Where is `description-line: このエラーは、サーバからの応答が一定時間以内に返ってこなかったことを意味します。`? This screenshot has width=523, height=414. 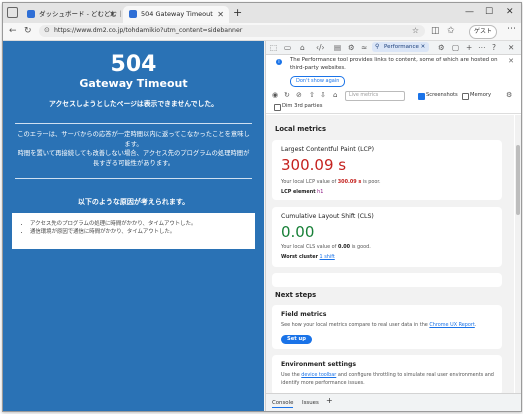
description-line: このエラーは、サーバからの応答が一定時間以内に返ってこなかったことを意味します。 is located at coordinates (133, 139).